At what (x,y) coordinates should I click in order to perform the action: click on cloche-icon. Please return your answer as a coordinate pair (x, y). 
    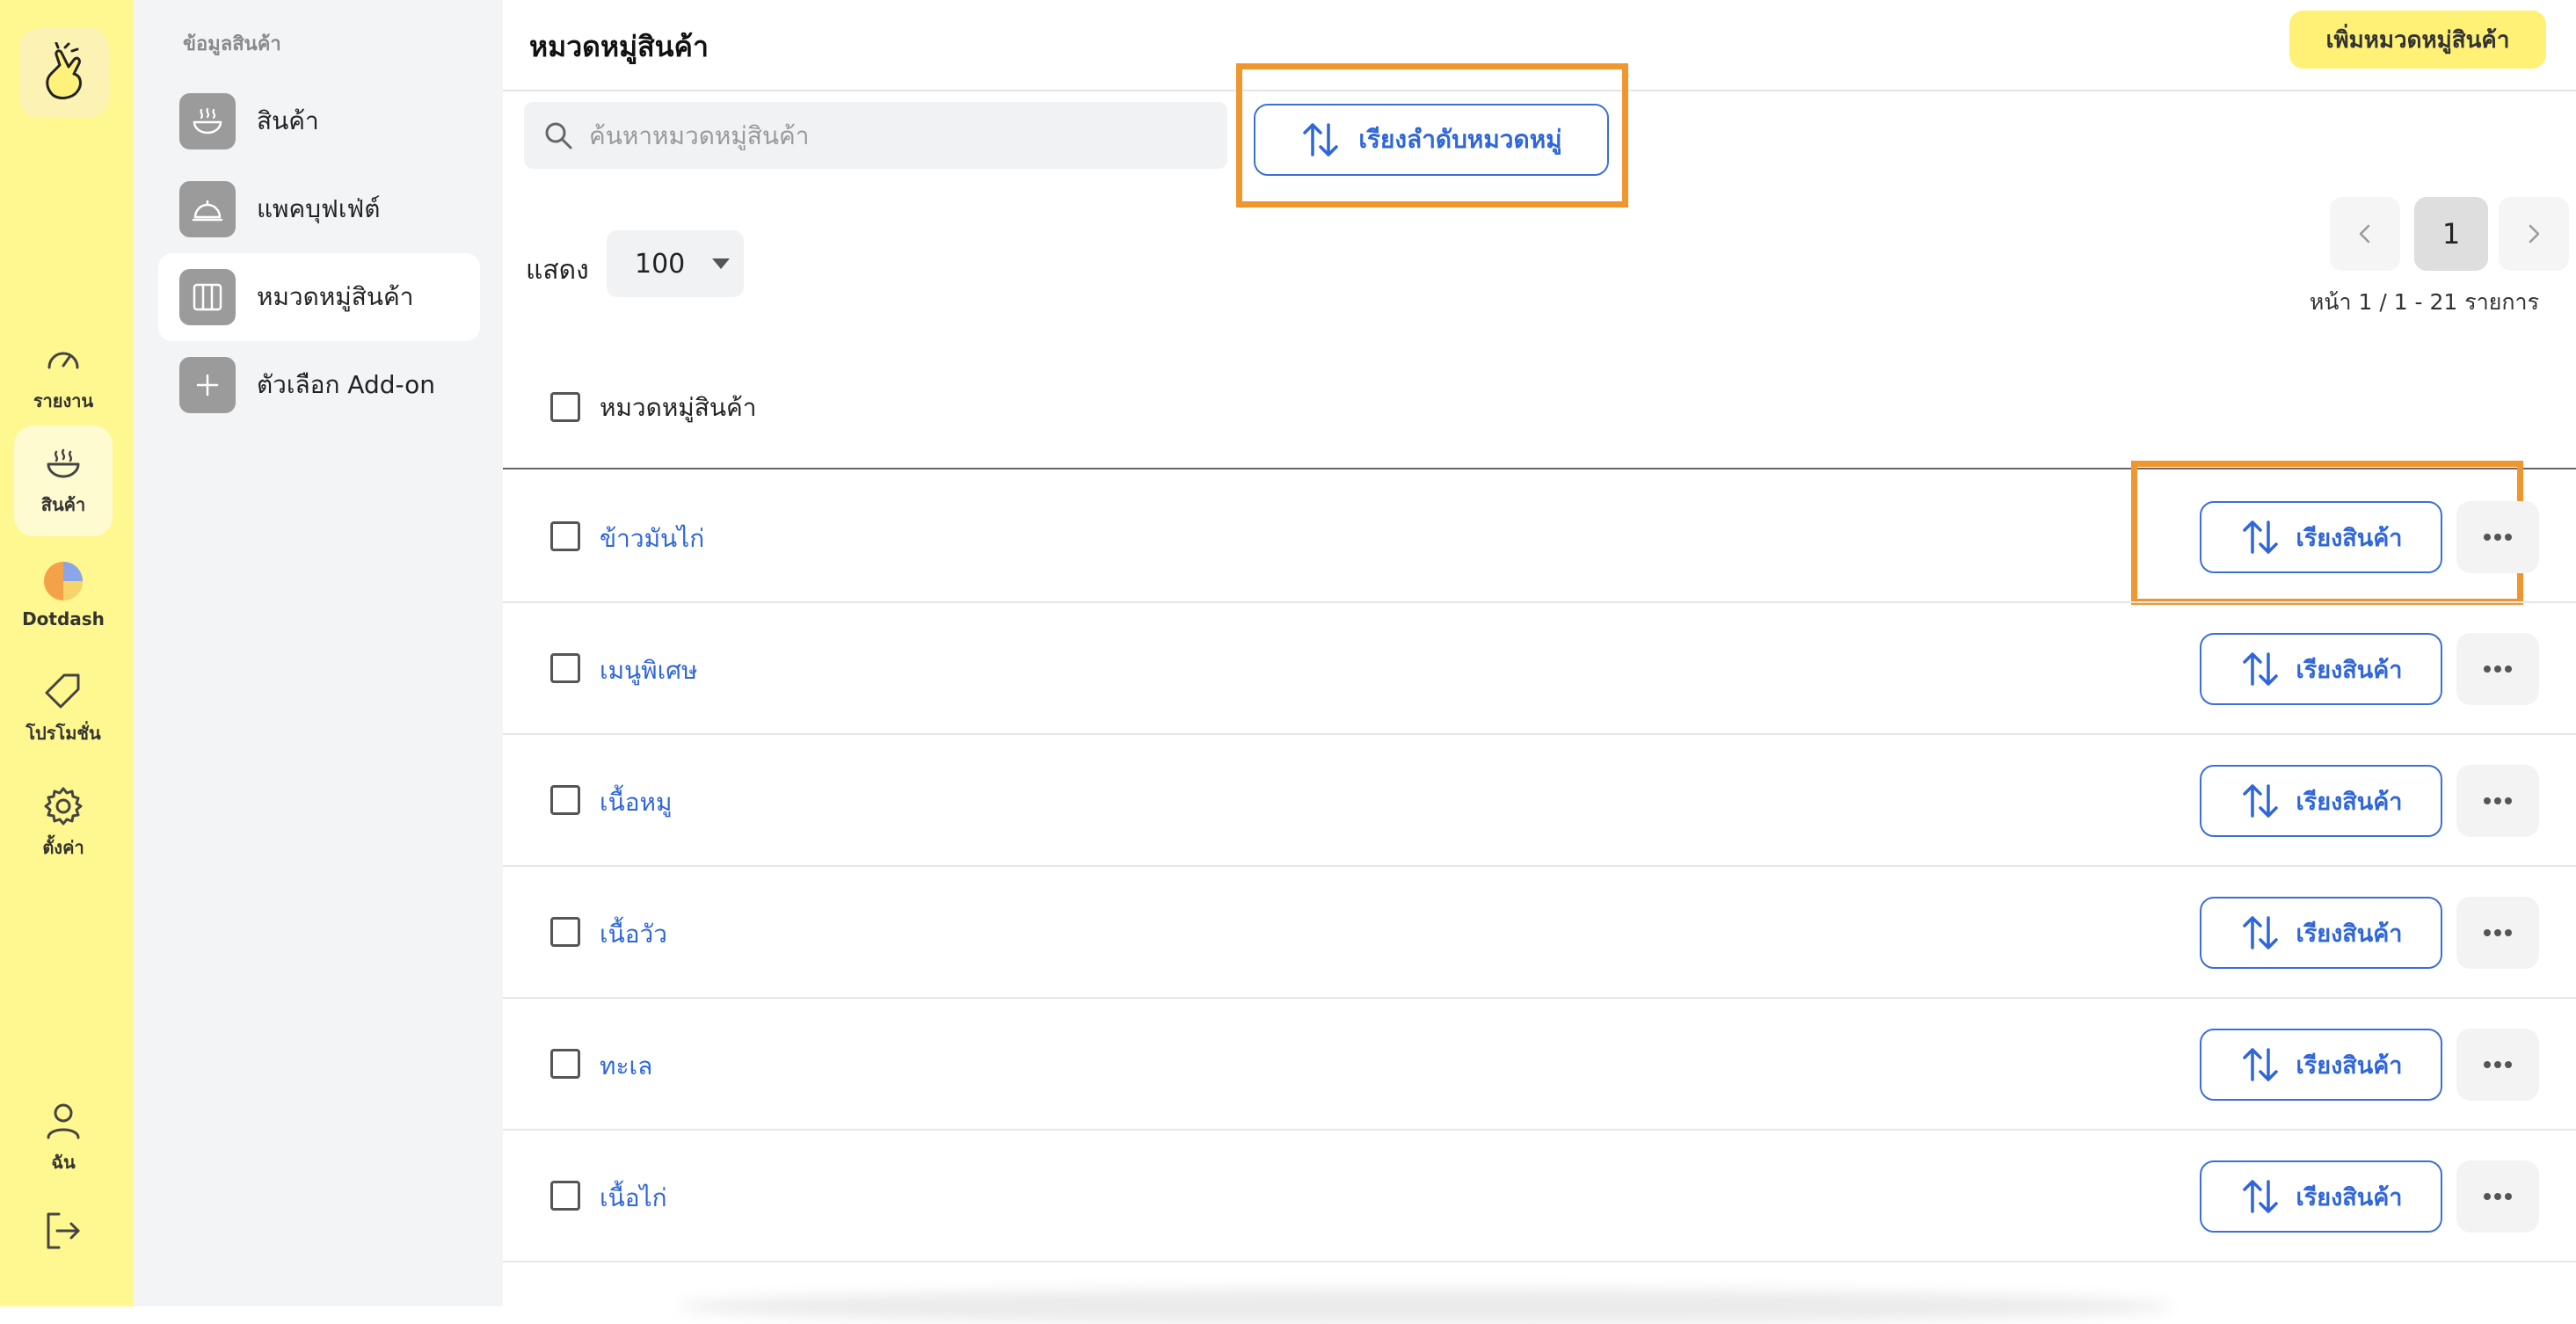
    Looking at the image, I should click on (207, 211).